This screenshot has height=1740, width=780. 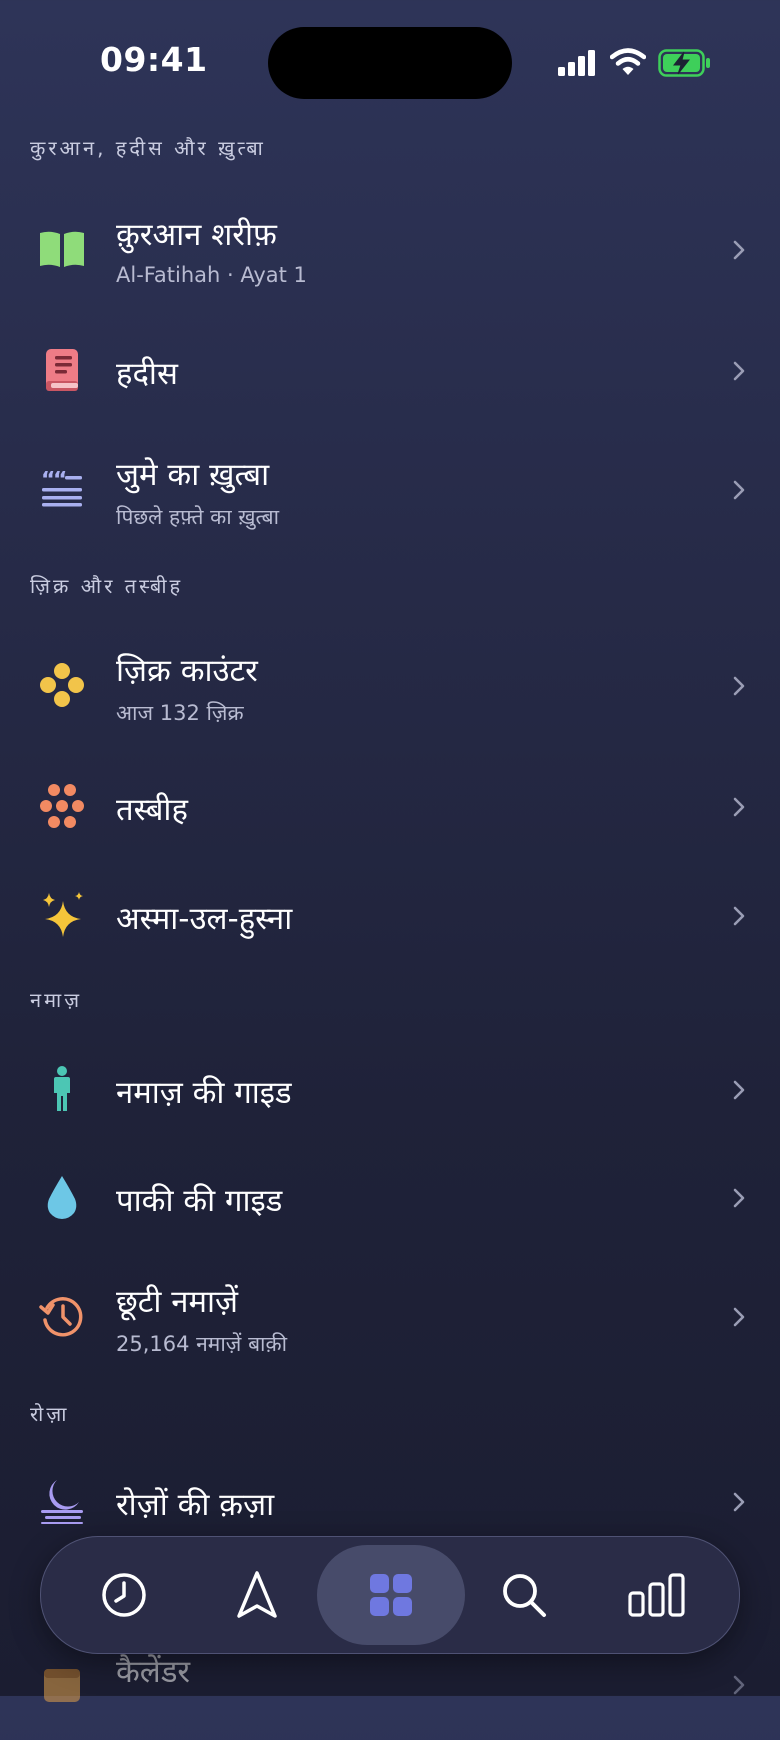 What do you see at coordinates (390, 686) in the screenshot?
I see `list-item-zikr-counter: ज़िक्र काउंटर आज 132 ज़िक्र` at bounding box center [390, 686].